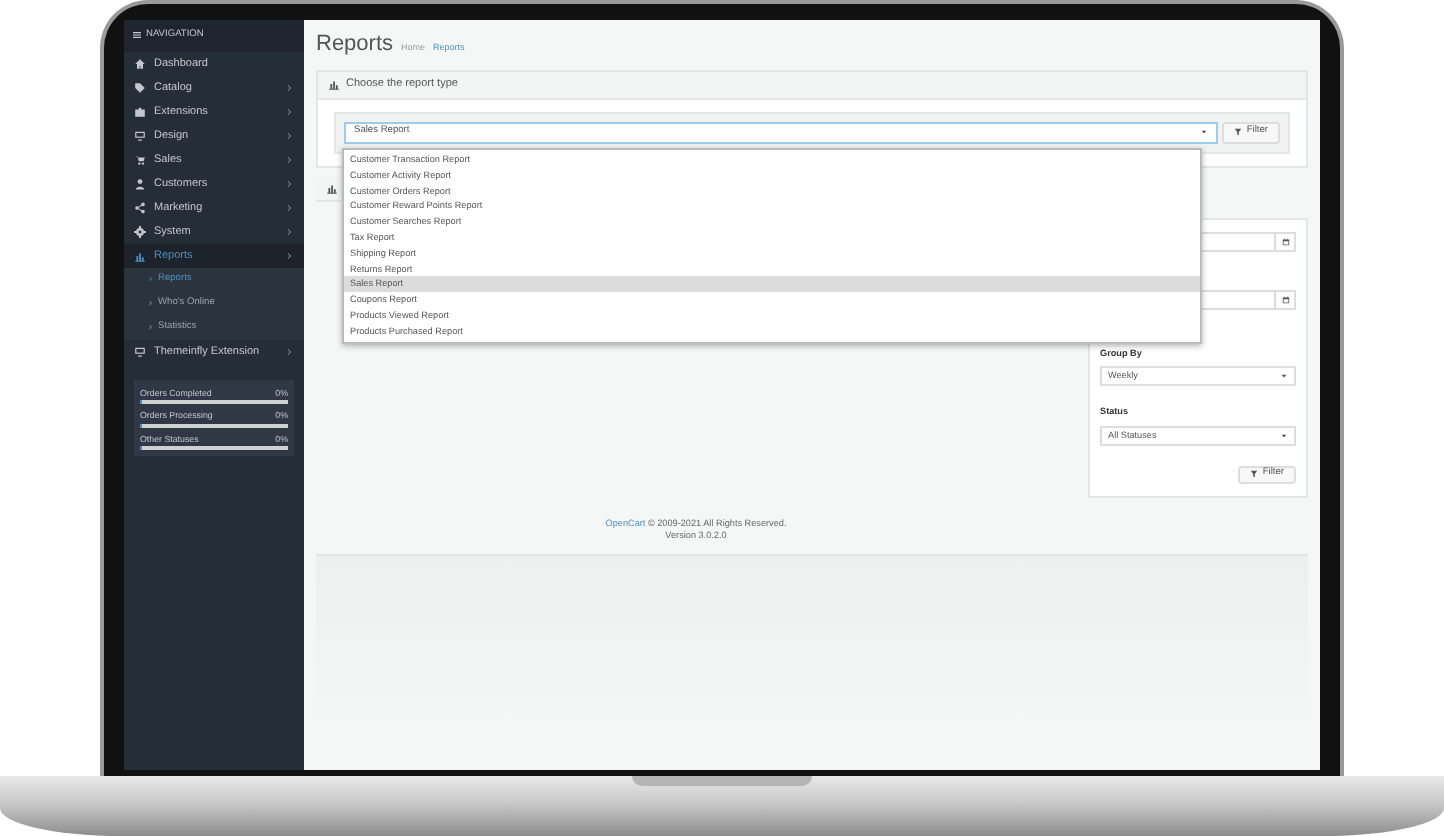 The width and height of the screenshot is (1444, 836). Describe the element at coordinates (137, 35) in the screenshot. I see `menu-icon` at that location.